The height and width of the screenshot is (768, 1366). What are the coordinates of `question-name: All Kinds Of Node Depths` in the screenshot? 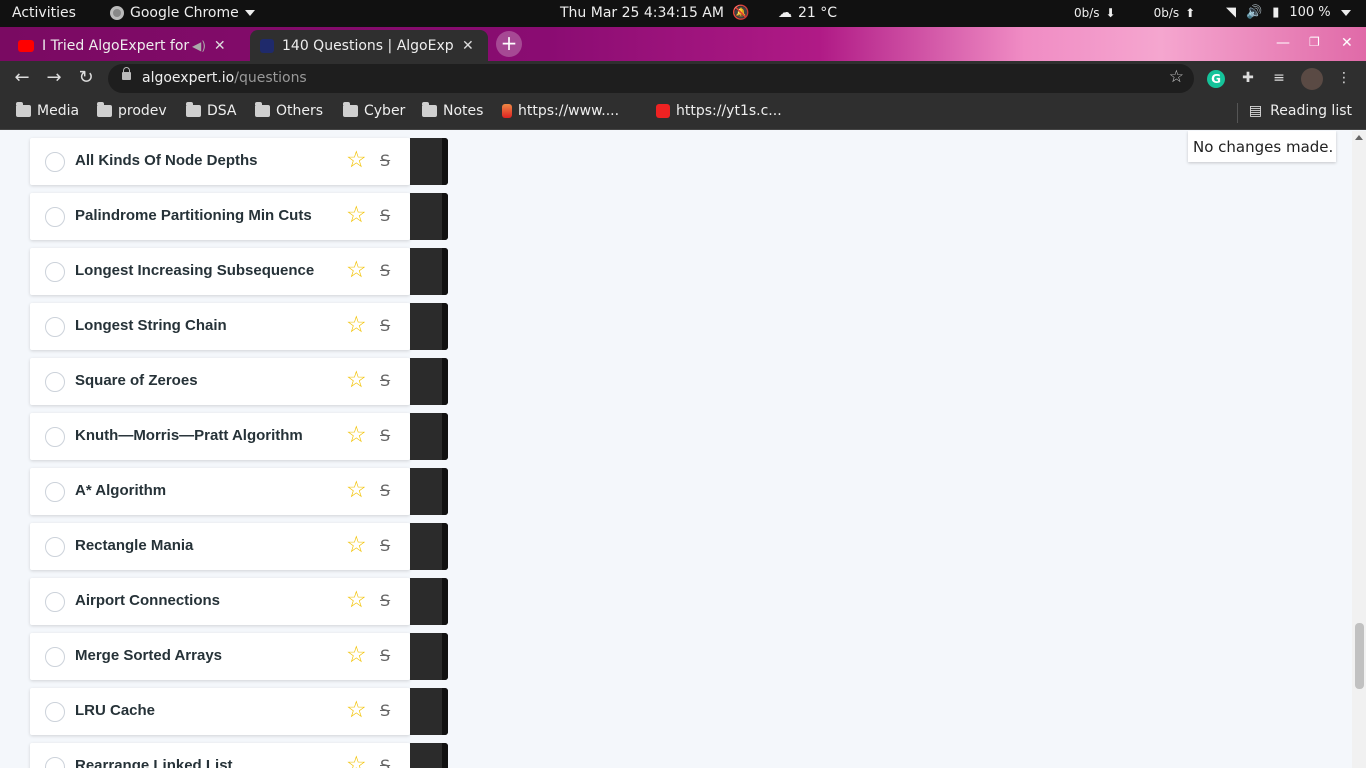 It's located at (166, 160).